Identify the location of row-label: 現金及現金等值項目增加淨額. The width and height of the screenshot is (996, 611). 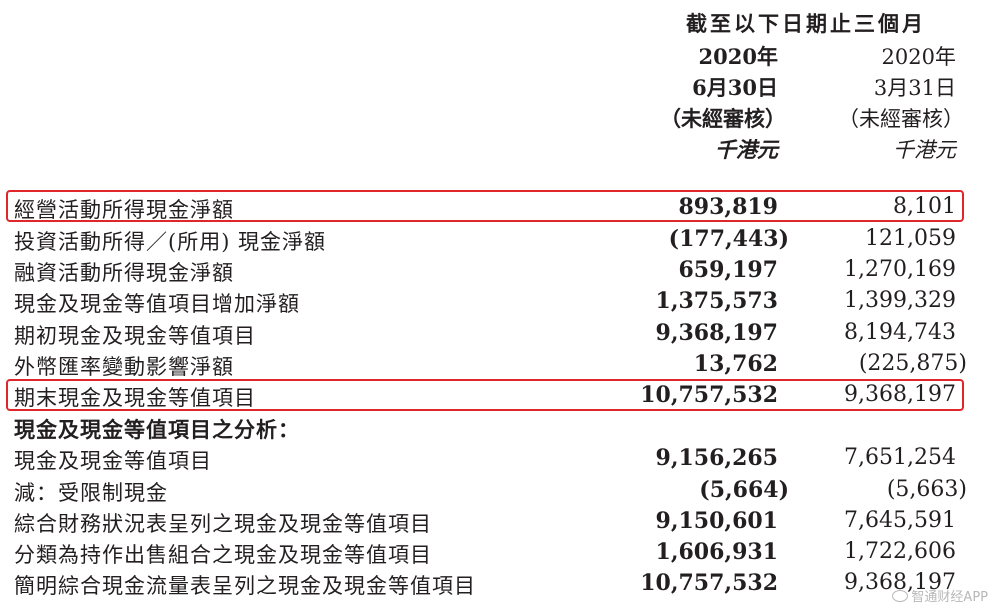
(157, 304).